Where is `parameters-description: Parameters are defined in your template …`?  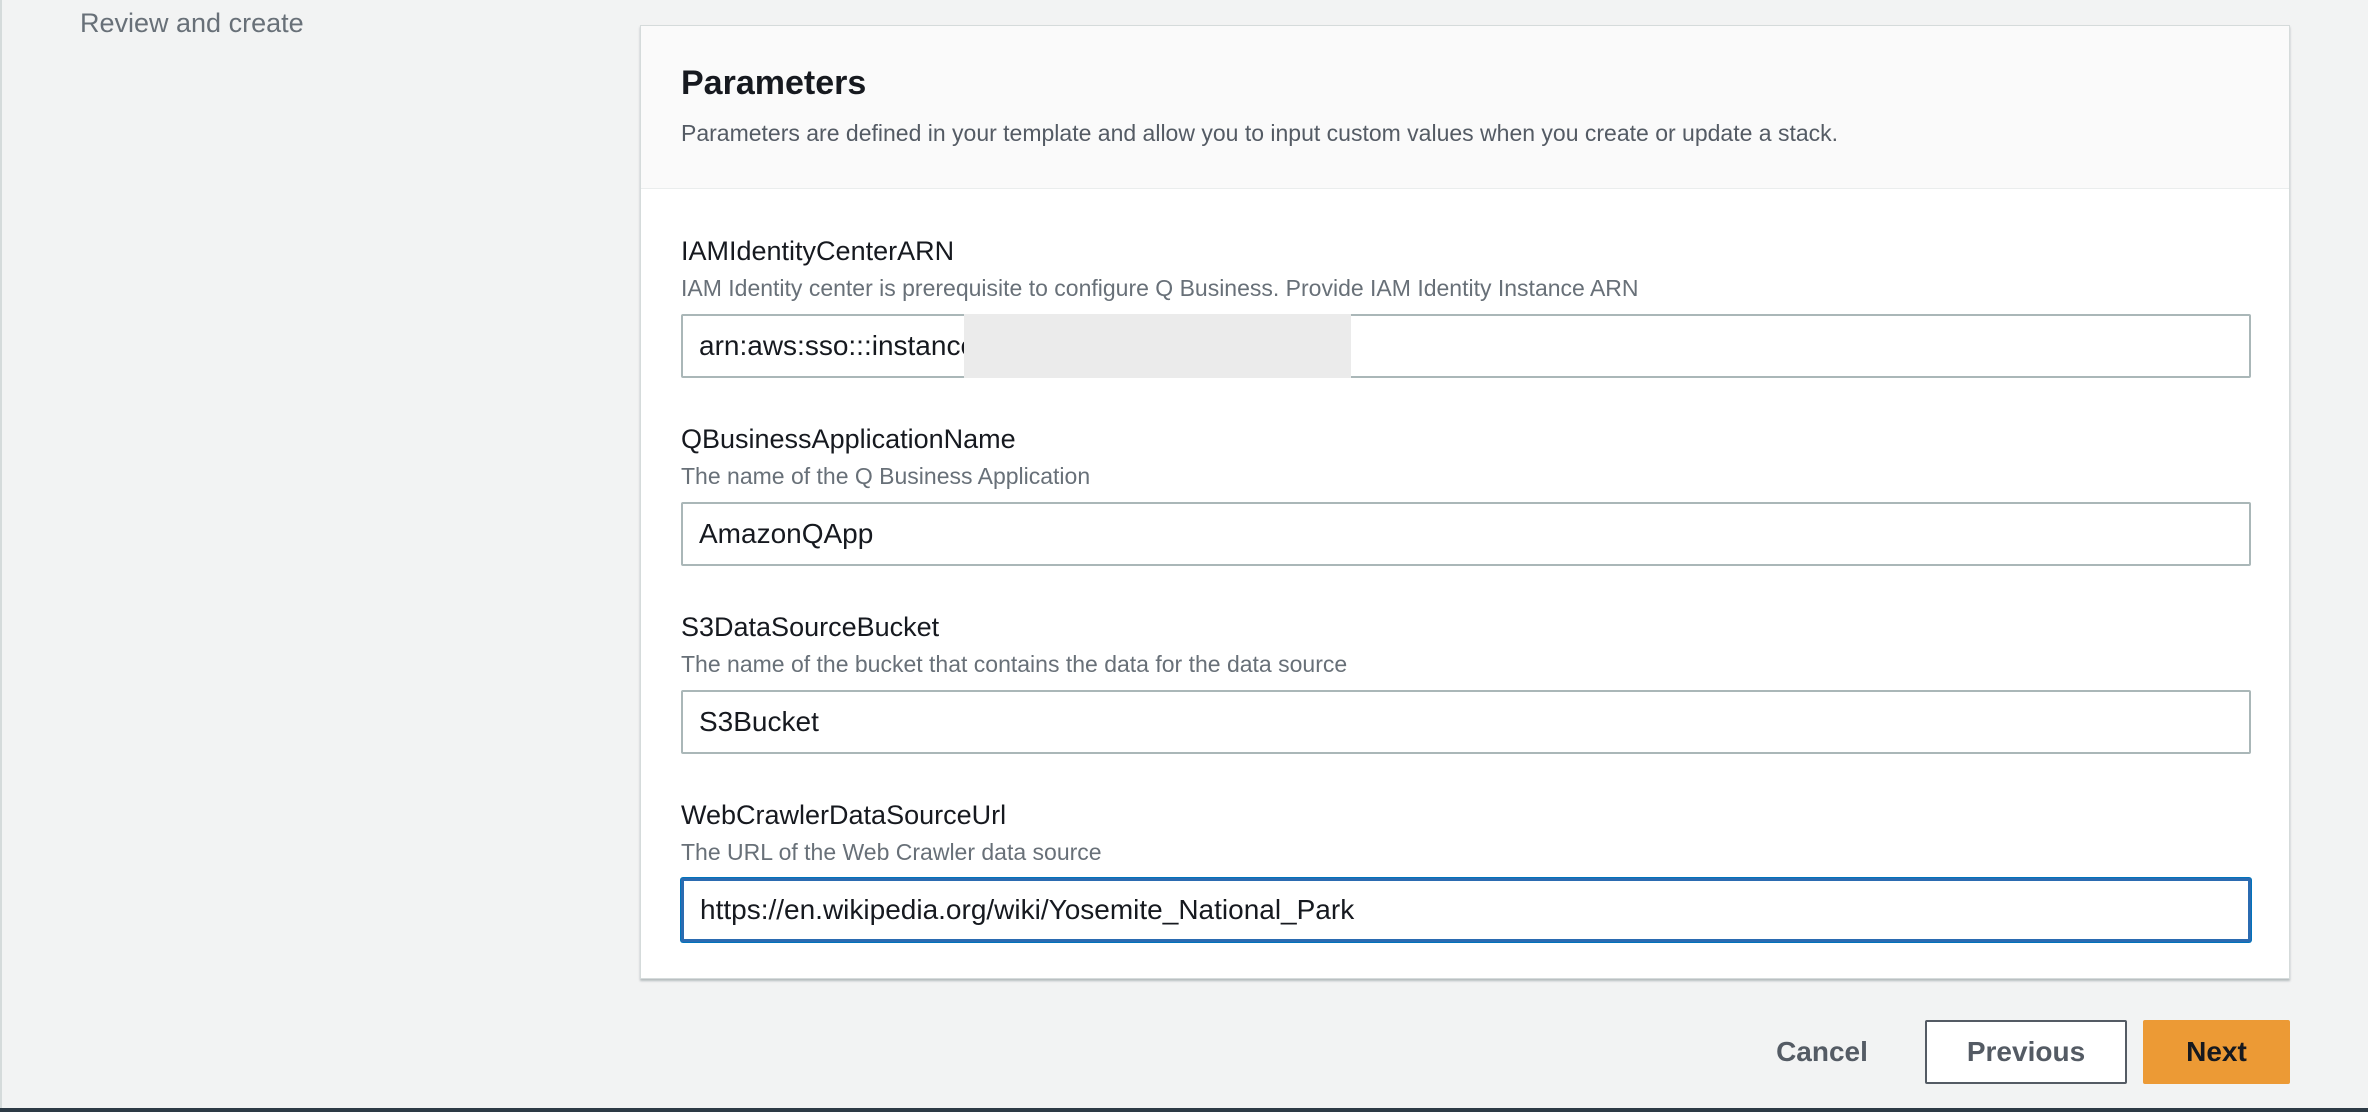
parameters-description: Parameters are defined in your template … is located at coordinates (1260, 133).